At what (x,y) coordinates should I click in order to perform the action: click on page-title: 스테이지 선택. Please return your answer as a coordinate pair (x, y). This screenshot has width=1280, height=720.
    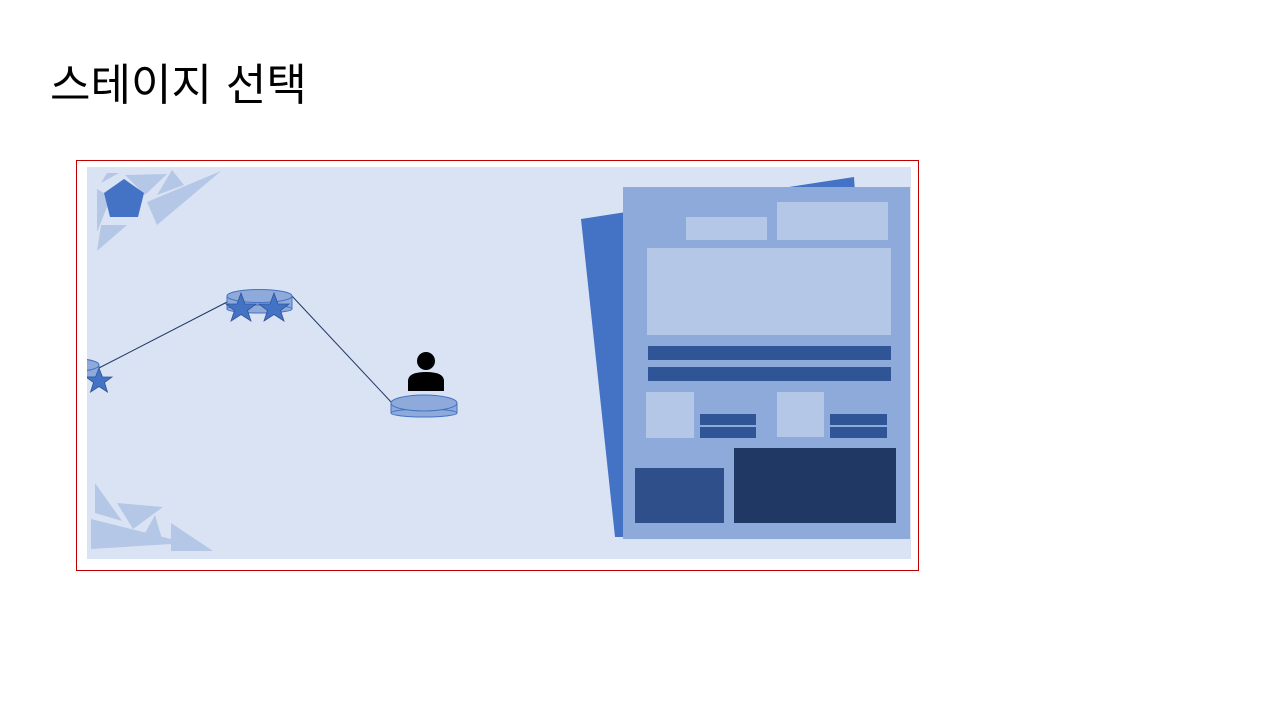
    Looking at the image, I should click on (178, 85).